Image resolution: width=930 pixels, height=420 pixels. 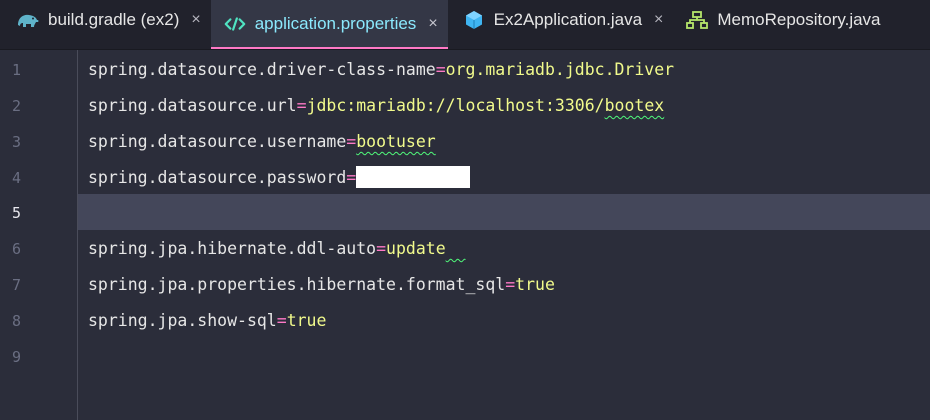 I want to click on code-line-8: spring.jpa.show-sql=true, so click(x=207, y=321).